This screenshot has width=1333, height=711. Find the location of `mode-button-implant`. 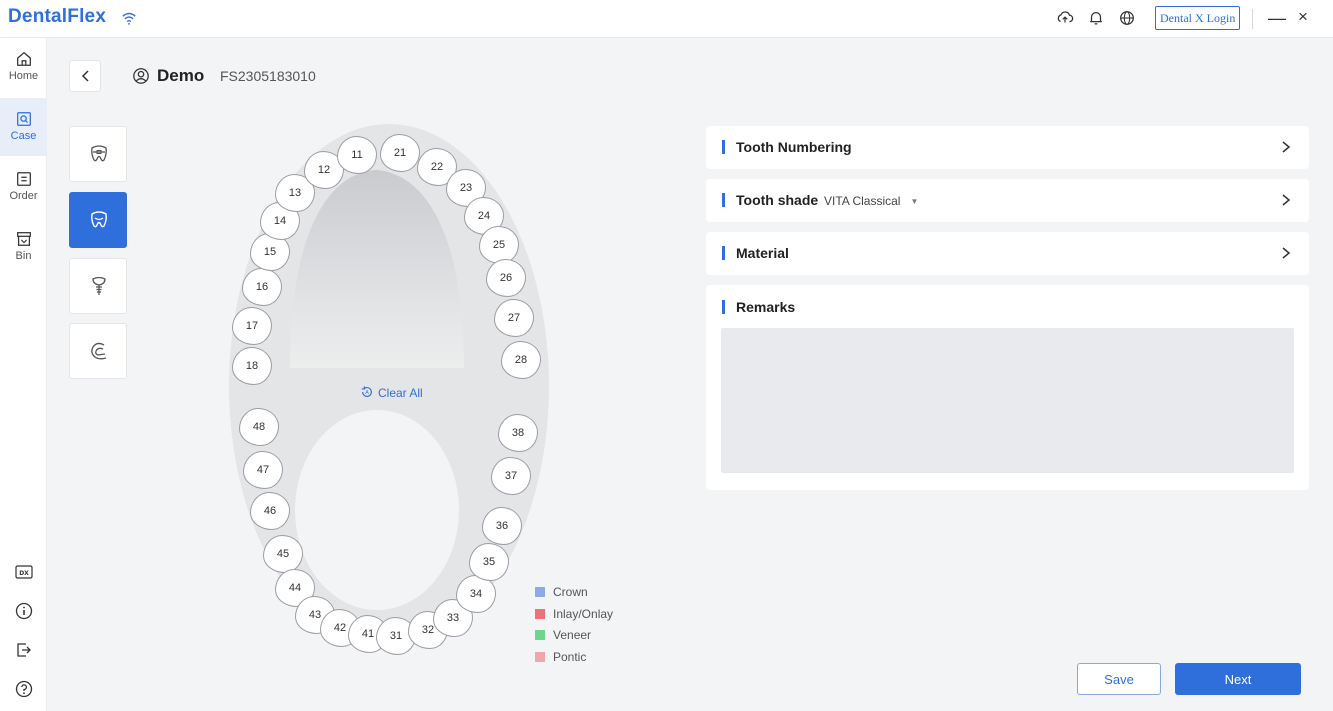

mode-button-implant is located at coordinates (98, 286).